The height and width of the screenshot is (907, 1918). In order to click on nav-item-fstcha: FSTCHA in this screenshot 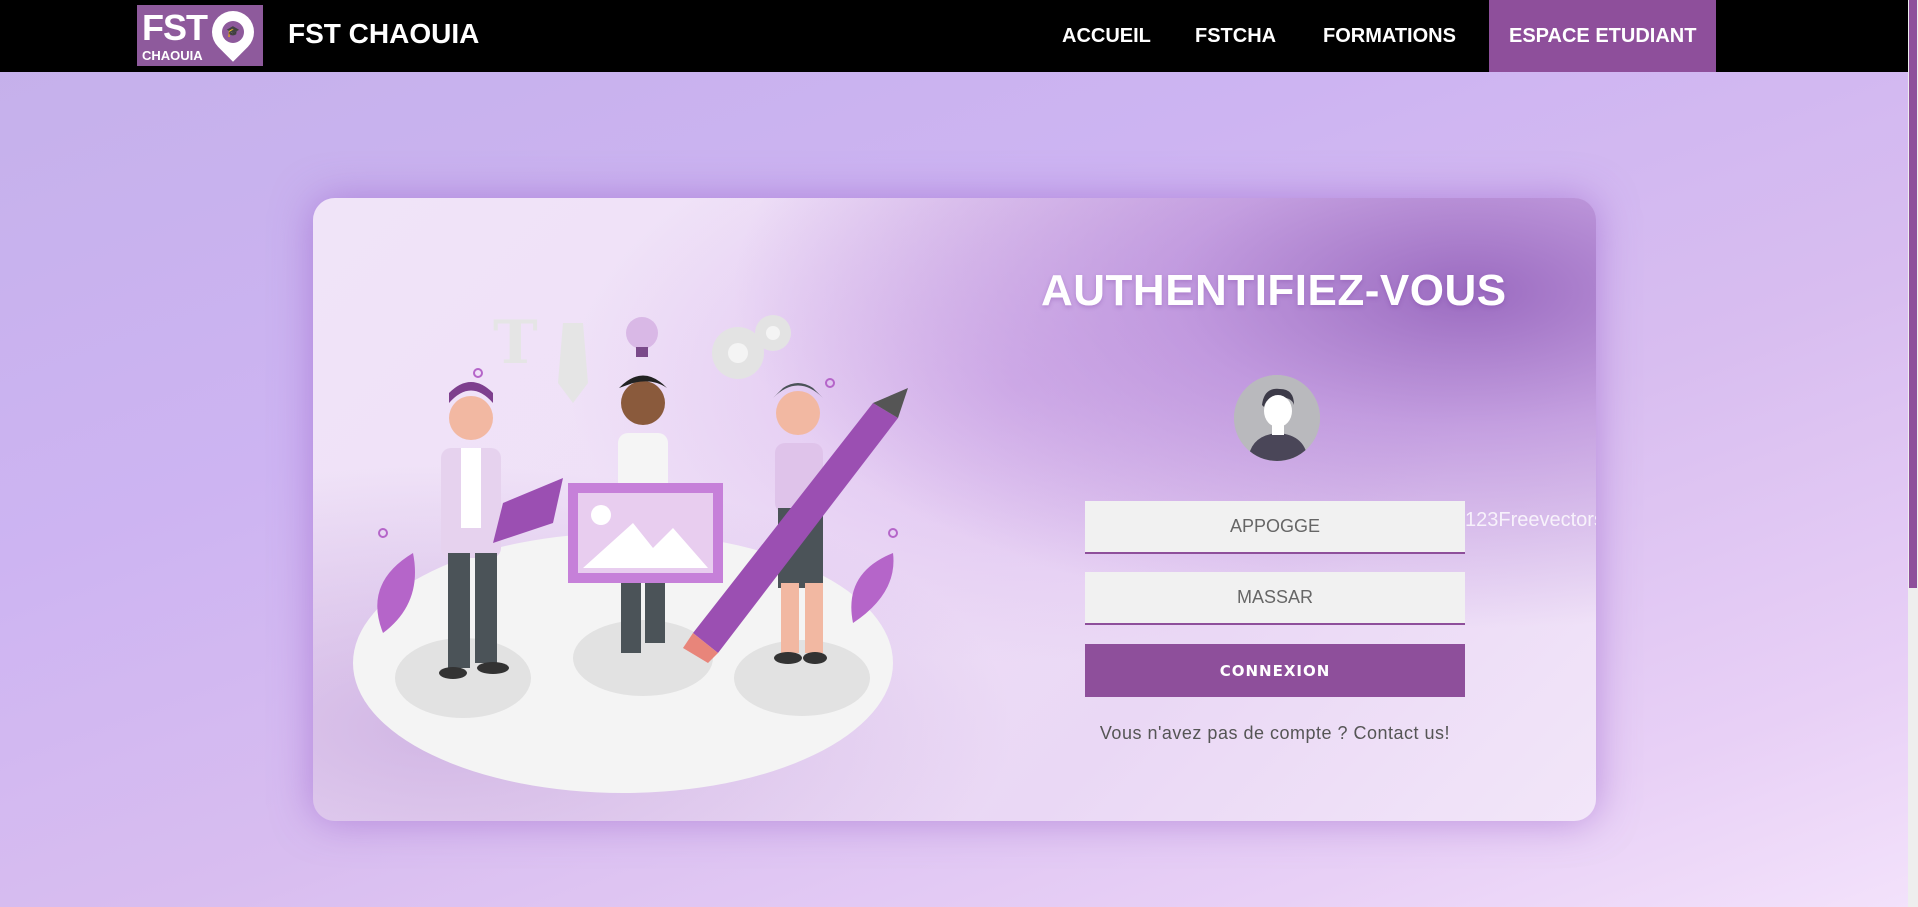, I will do `click(1235, 36)`.